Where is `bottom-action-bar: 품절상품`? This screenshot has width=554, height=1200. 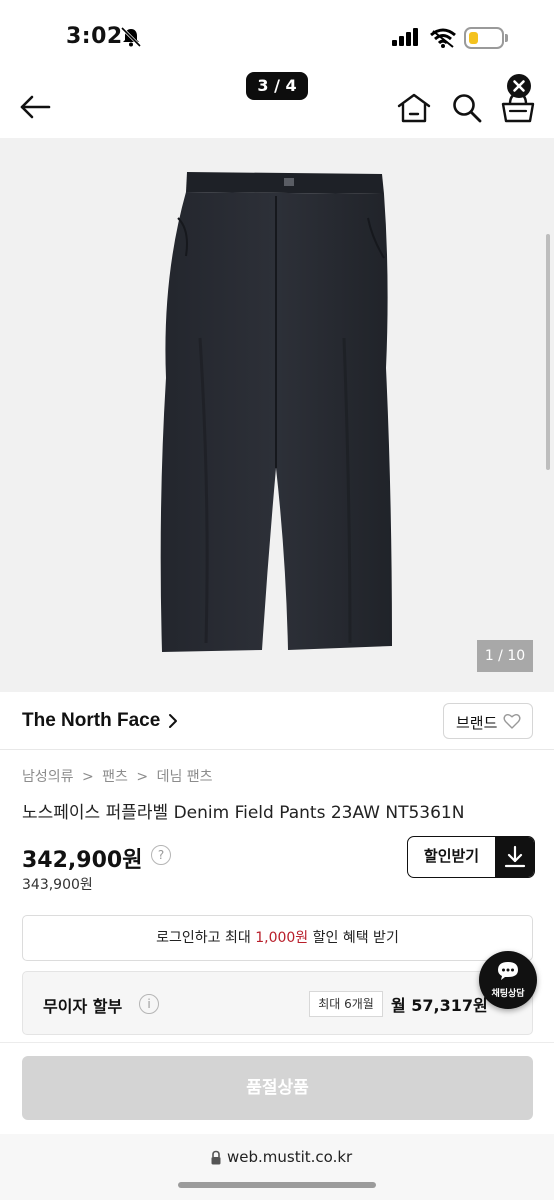 bottom-action-bar: 품절상품 is located at coordinates (277, 1088).